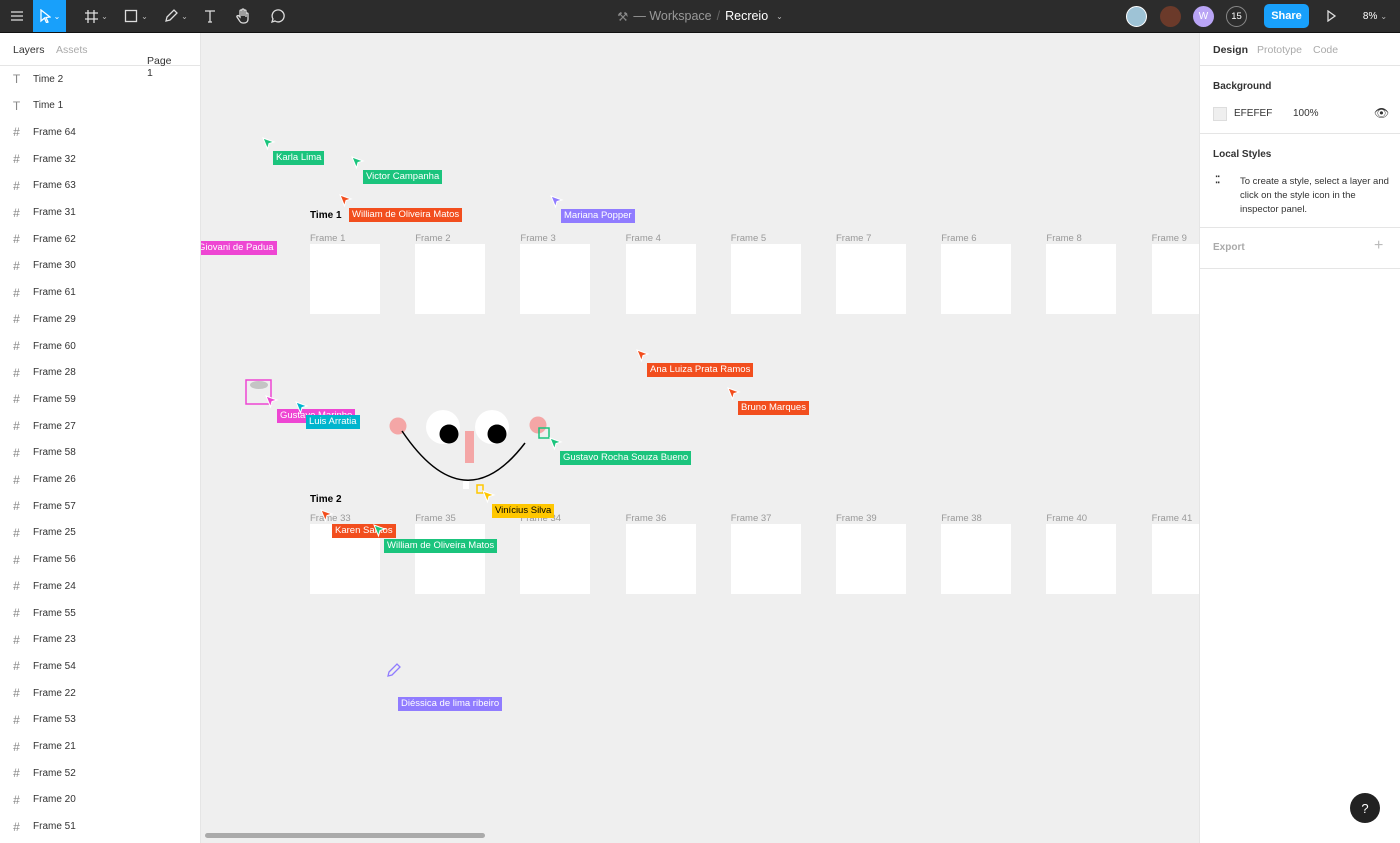  What do you see at coordinates (497, 434) in the screenshot?
I see `pupil-right` at bounding box center [497, 434].